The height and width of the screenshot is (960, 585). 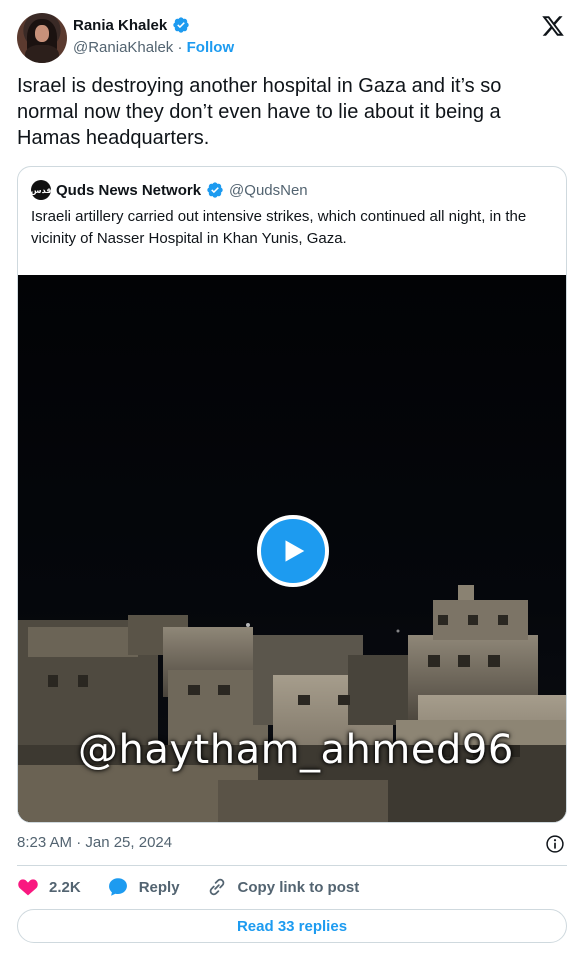 What do you see at coordinates (42, 38) in the screenshot?
I see `author-avatar` at bounding box center [42, 38].